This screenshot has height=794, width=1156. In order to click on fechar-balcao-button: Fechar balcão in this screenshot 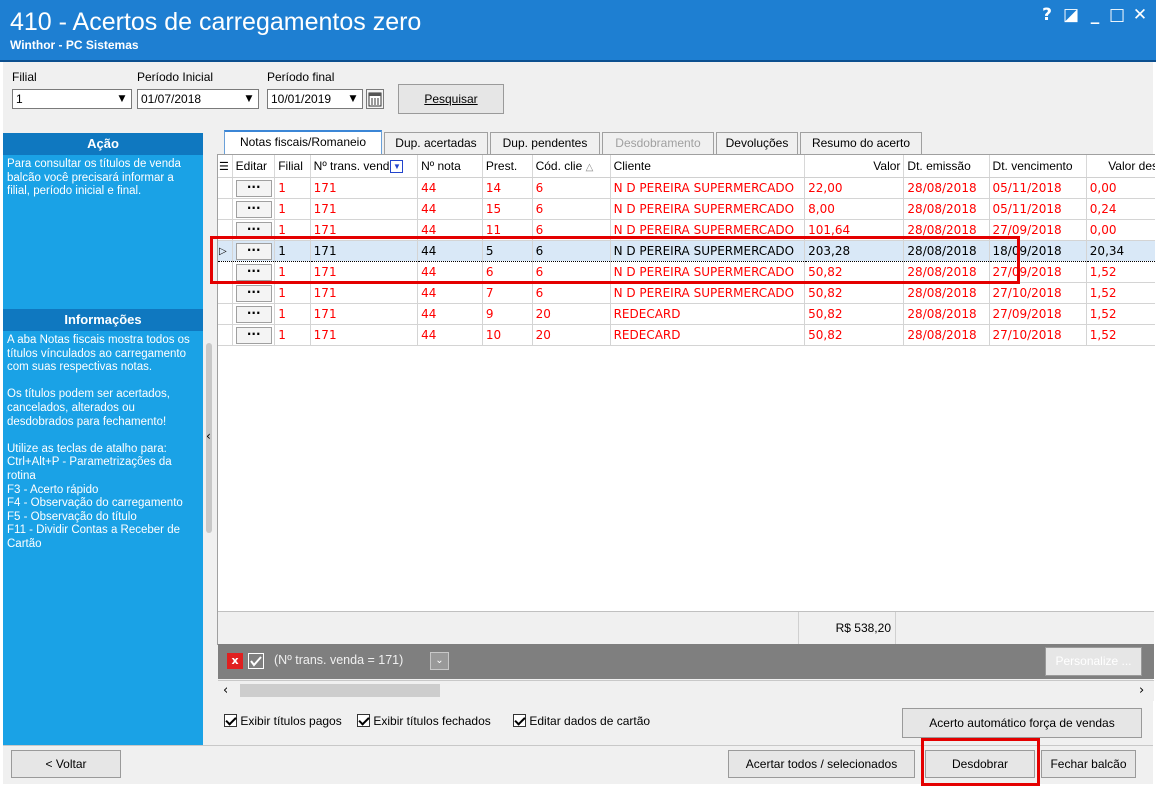, I will do `click(1088, 764)`.